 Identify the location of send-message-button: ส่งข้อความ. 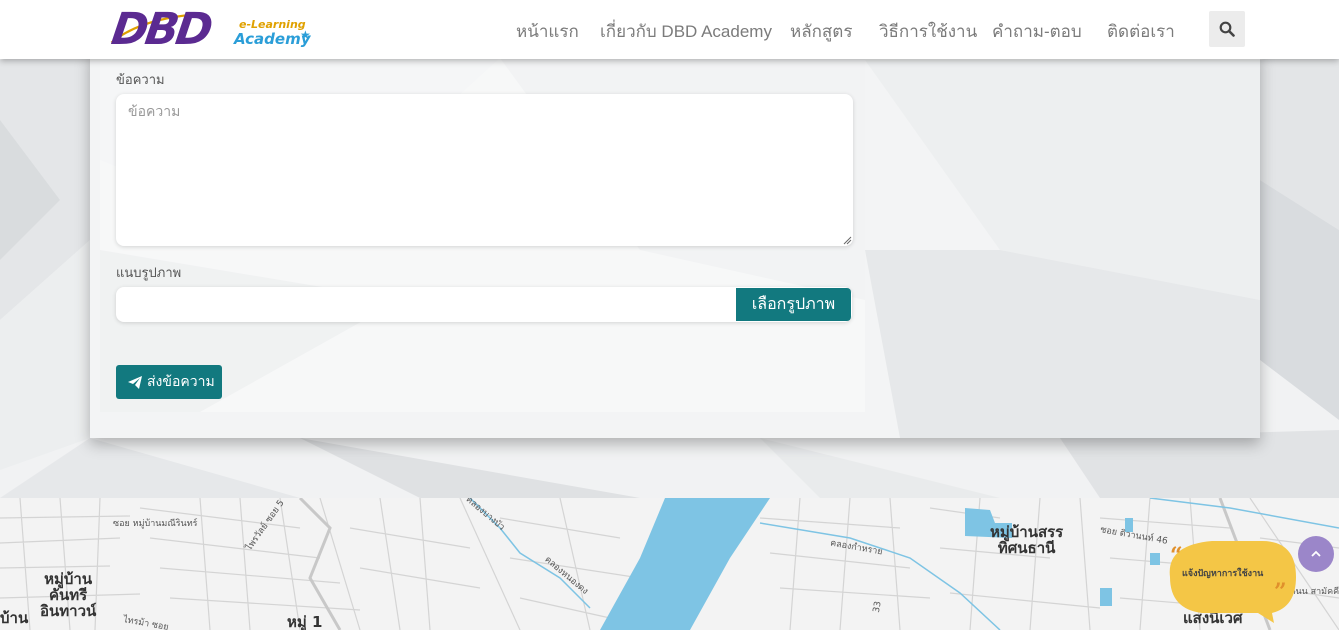
(169, 382).